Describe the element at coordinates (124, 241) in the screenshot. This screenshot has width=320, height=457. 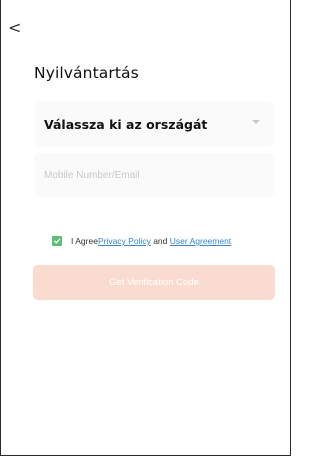
I see `privacy-policy-link: Privacy Policy` at that location.